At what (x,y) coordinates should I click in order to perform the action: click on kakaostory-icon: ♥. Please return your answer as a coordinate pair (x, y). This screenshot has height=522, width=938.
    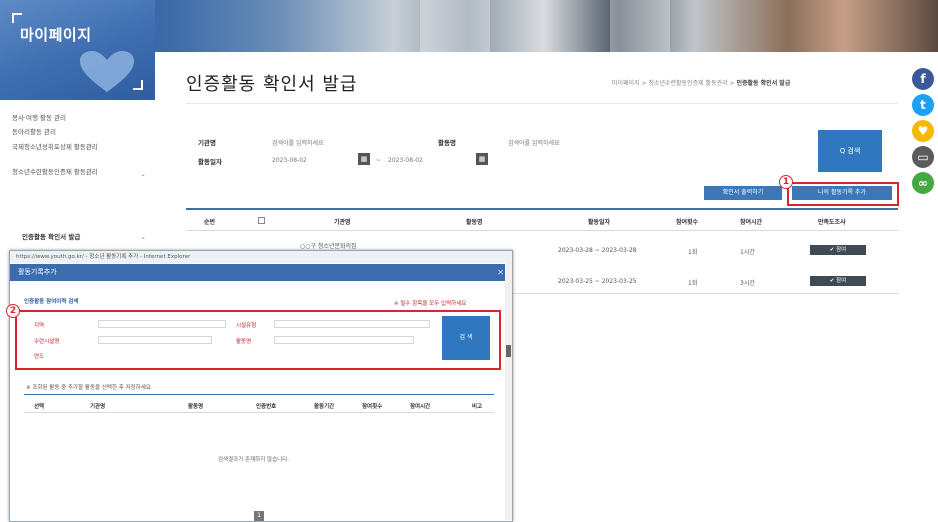
    Looking at the image, I should click on (923, 131).